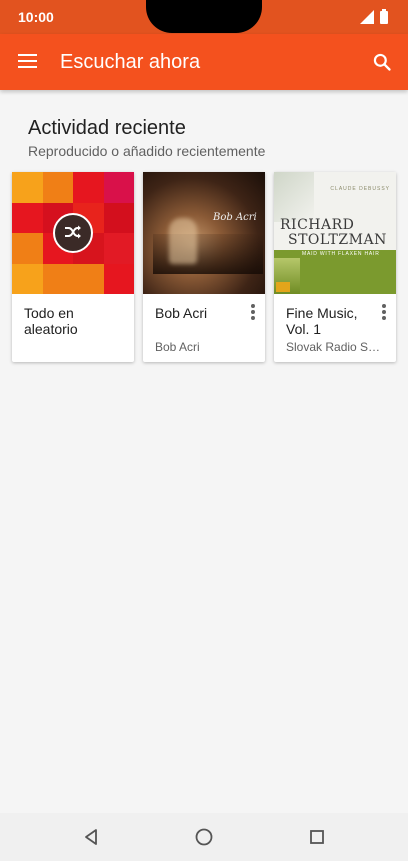  I want to click on album-cover-bob-acri: Bob Acri, so click(204, 233).